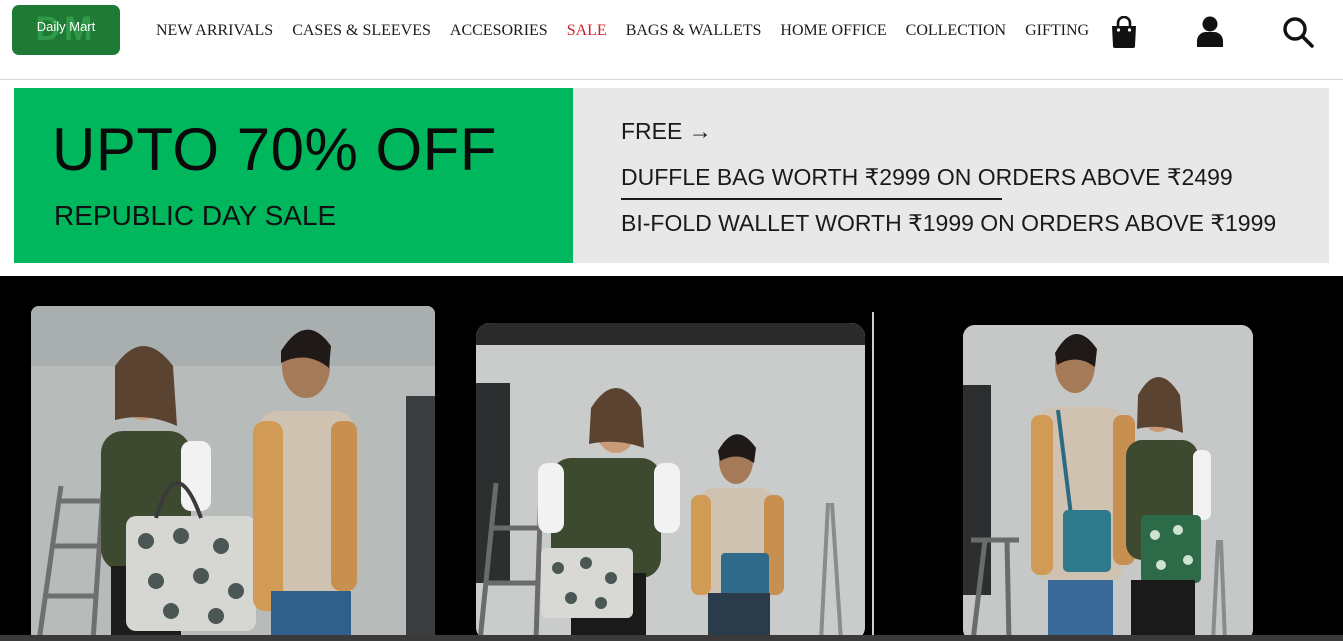 The height and width of the screenshot is (641, 1343). I want to click on gallery-divider, so click(873, 476).